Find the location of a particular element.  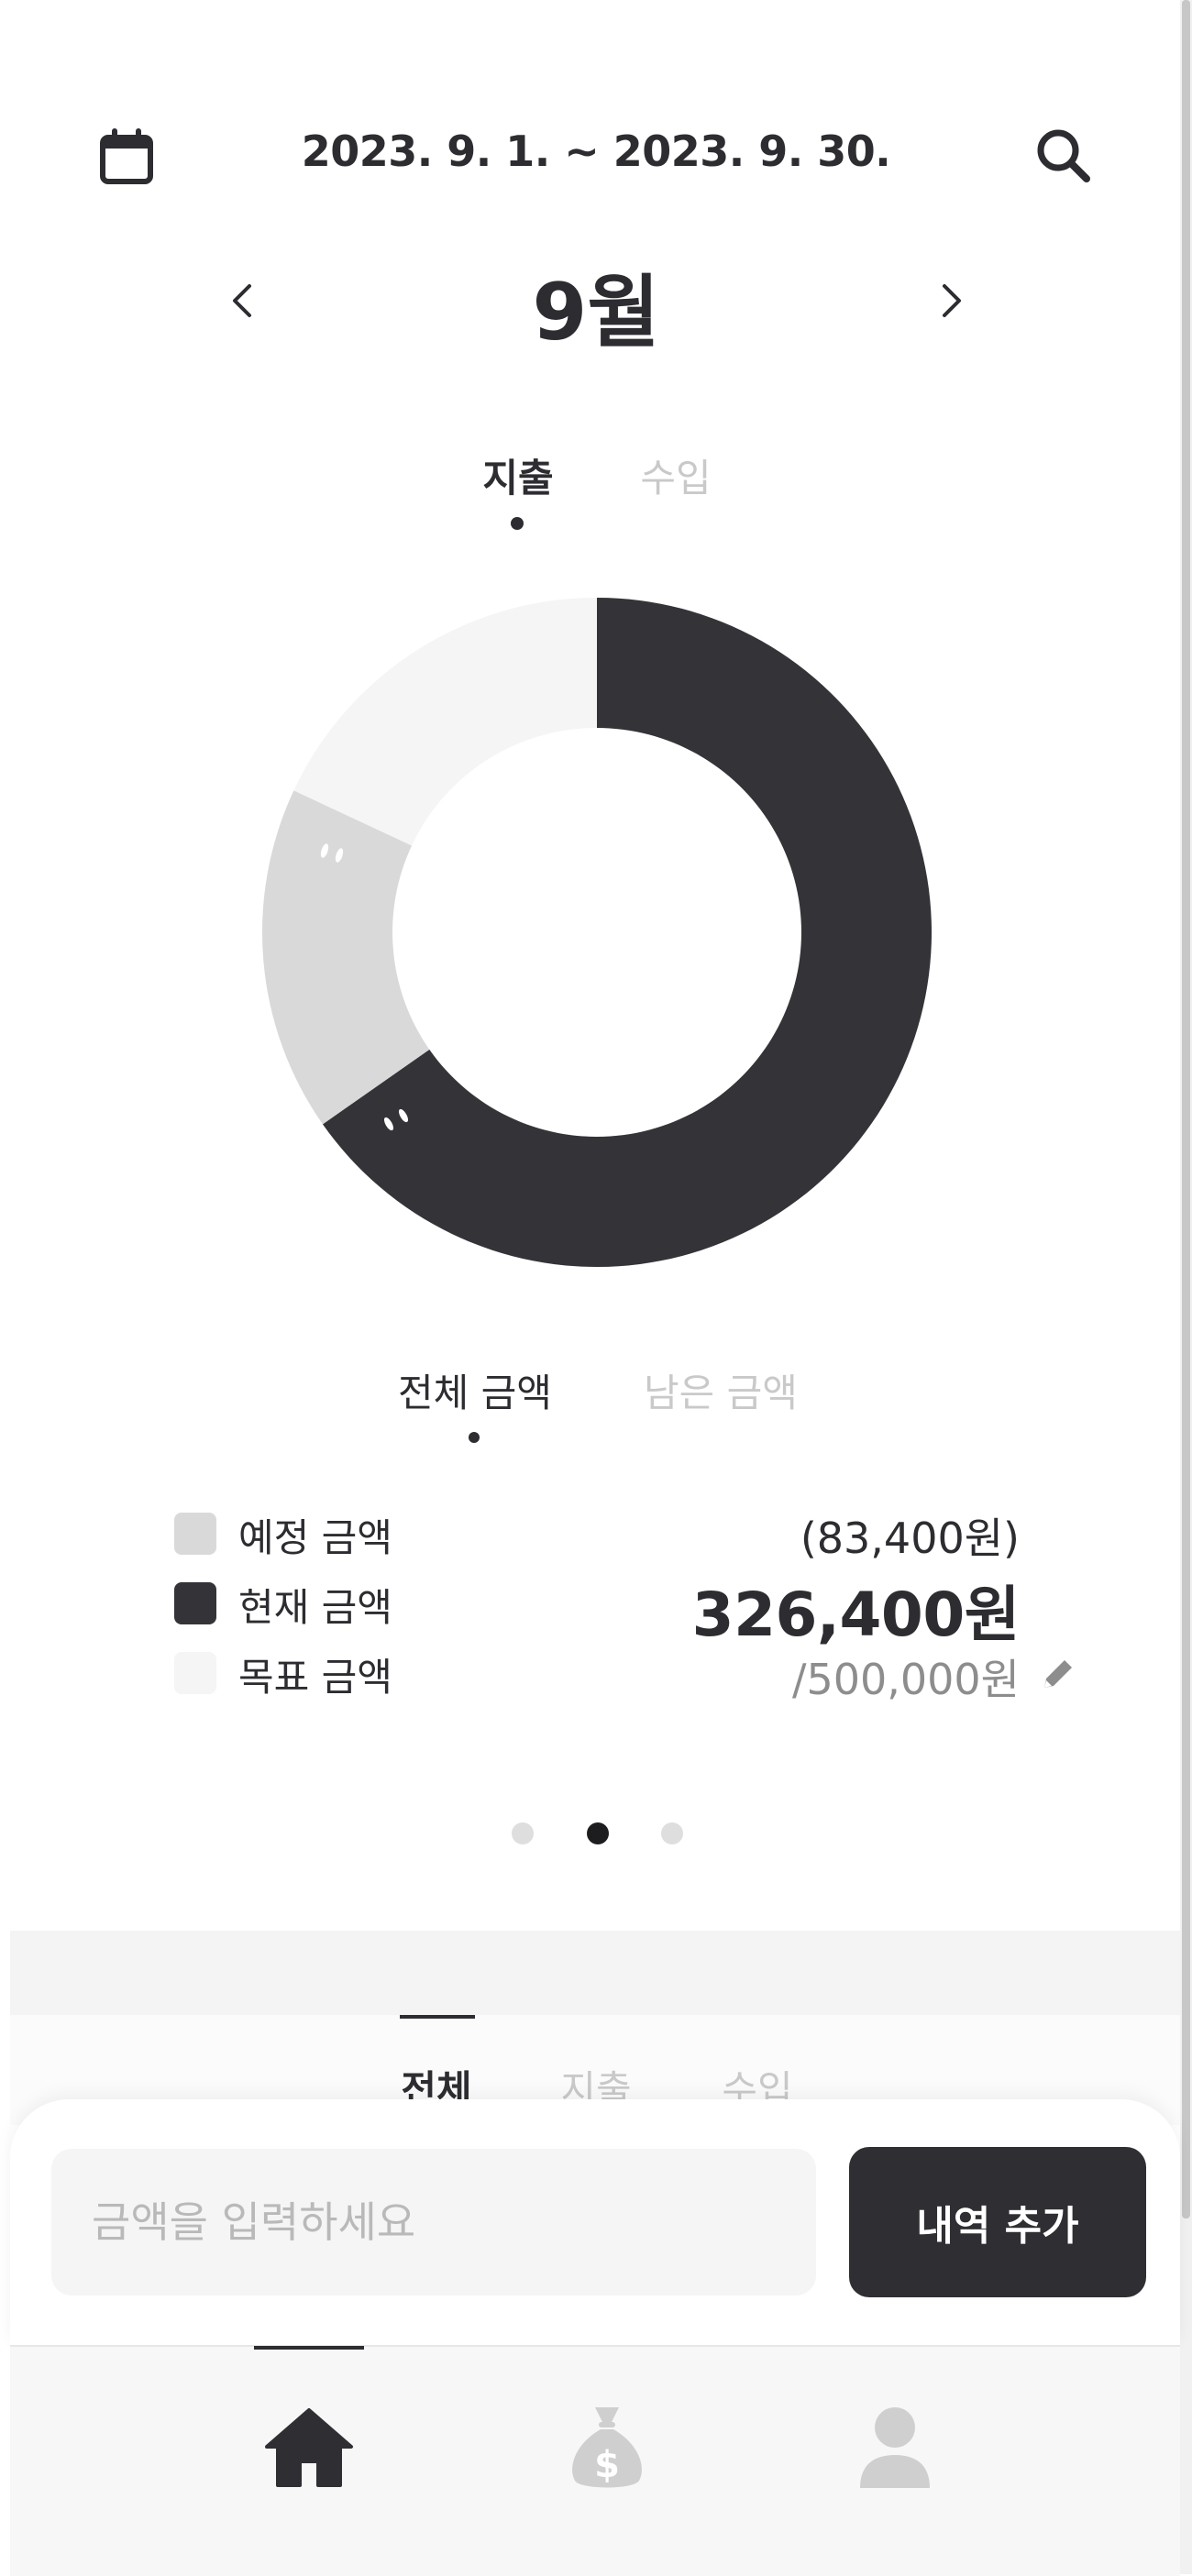

date-range: 2023. 9. 1. ~ 2023. 9. 30. is located at coordinates (596, 151).